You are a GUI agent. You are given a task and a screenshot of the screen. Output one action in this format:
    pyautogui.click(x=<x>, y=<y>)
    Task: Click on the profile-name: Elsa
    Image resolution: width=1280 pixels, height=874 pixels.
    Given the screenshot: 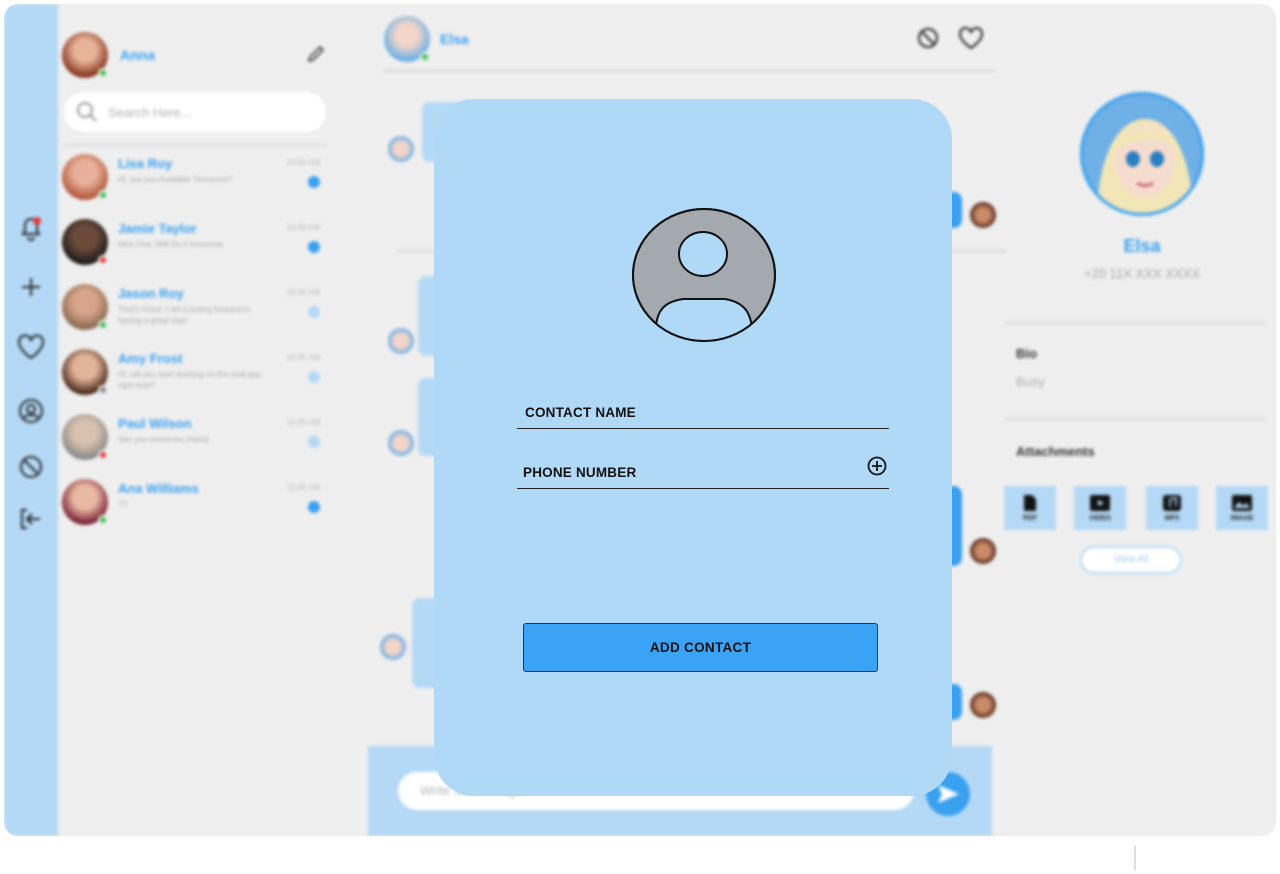 What is the action you would take?
    pyautogui.click(x=1142, y=246)
    